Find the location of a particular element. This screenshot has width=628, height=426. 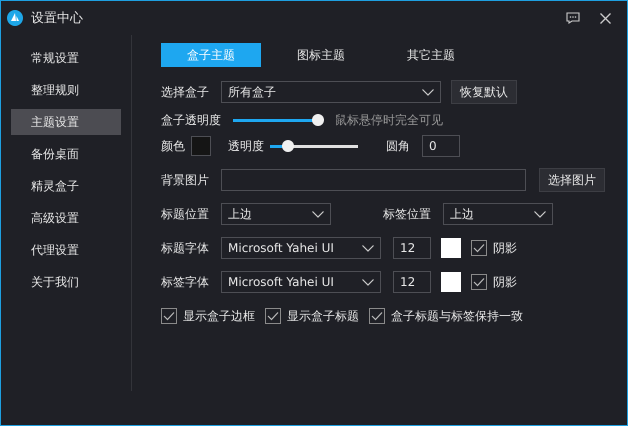

hint-text: 鼠标悬停时完全可见 is located at coordinates (389, 120).